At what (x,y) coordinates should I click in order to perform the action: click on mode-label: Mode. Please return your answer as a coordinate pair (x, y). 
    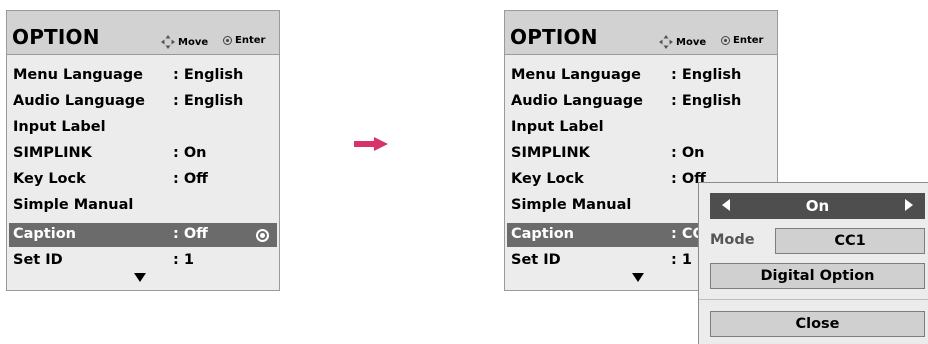
    Looking at the image, I should click on (732, 240).